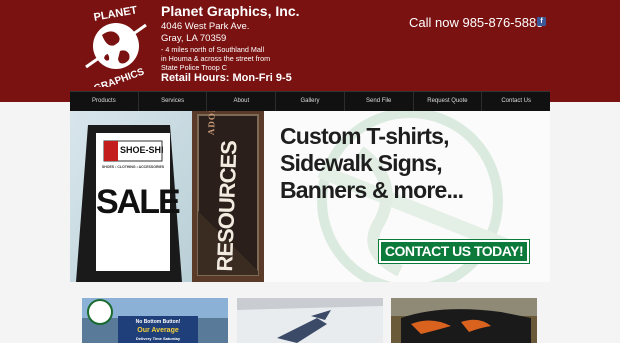 Image resolution: width=620 pixels, height=343 pixels. I want to click on sign-store-name: SHOE-SHI, so click(142, 150).